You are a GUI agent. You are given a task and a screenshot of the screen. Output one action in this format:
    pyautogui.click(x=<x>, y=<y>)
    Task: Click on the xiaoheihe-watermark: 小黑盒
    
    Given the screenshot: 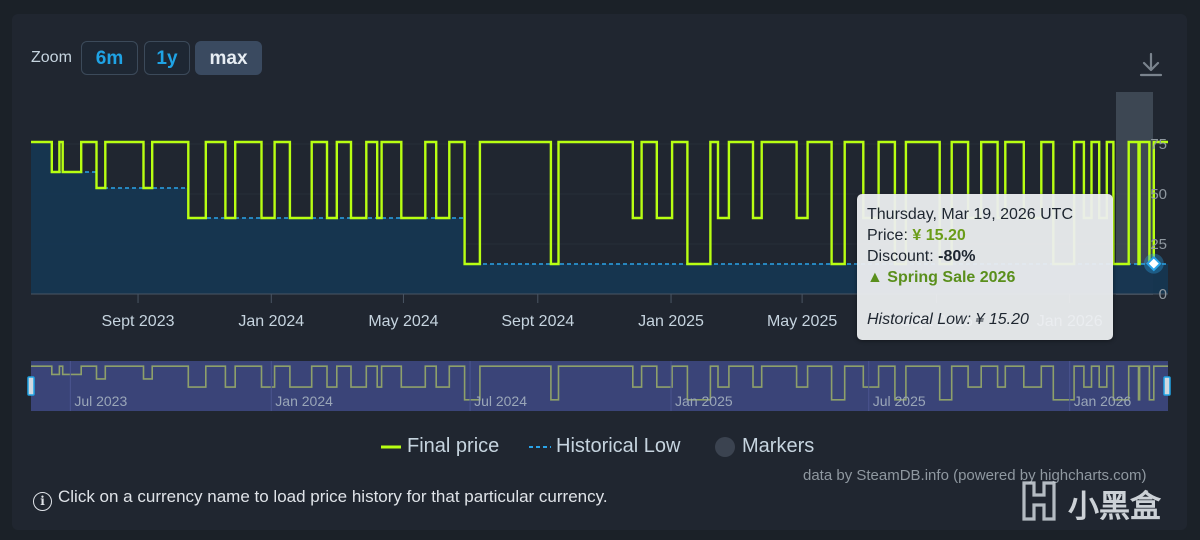 What is the action you would take?
    pyautogui.click(x=1094, y=501)
    